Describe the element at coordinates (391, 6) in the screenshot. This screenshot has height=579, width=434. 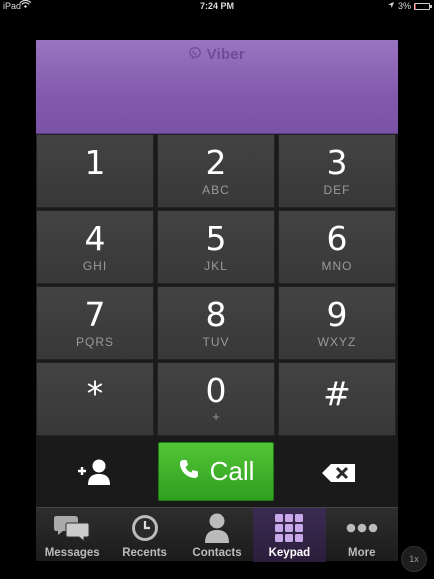
I see `location-icon` at that location.